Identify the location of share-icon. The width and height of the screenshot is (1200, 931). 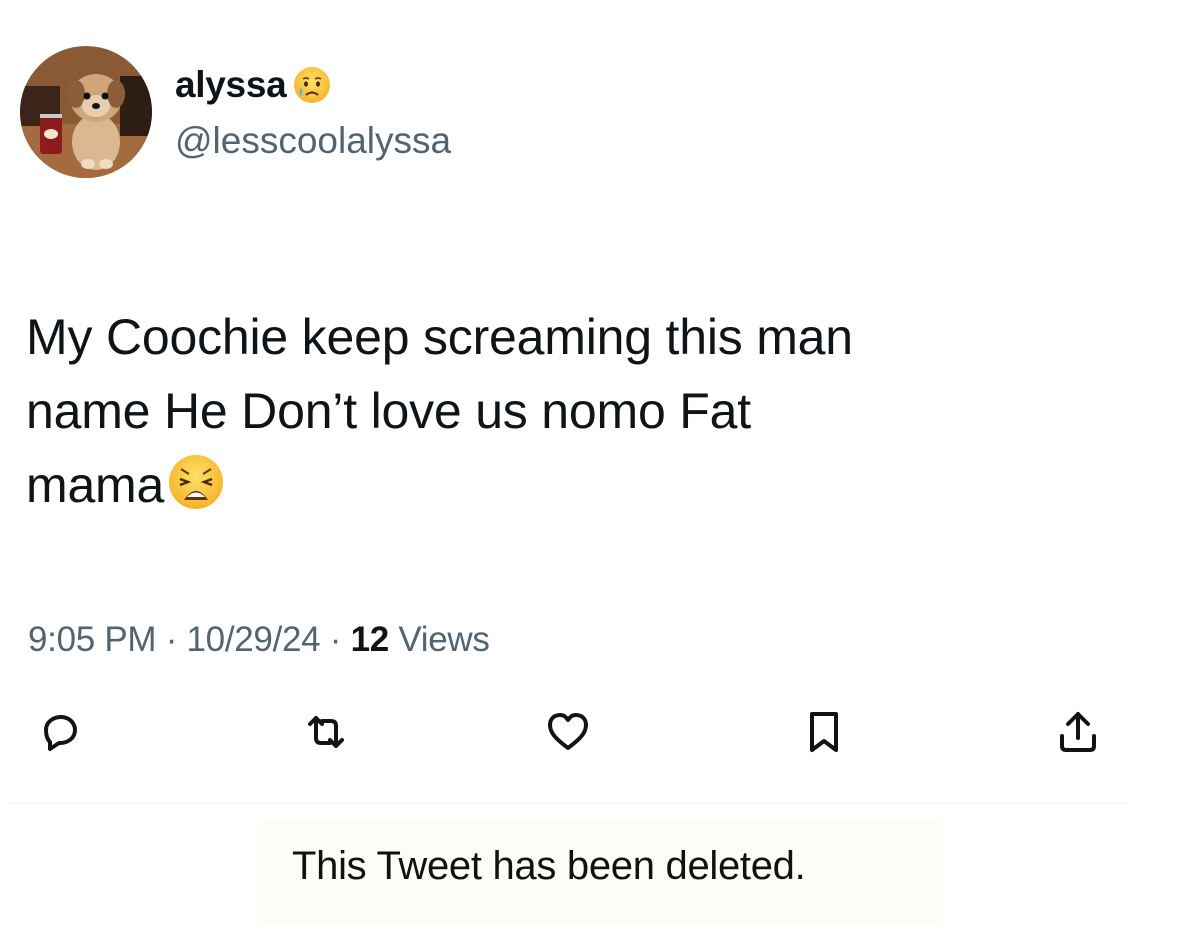
(1078, 732).